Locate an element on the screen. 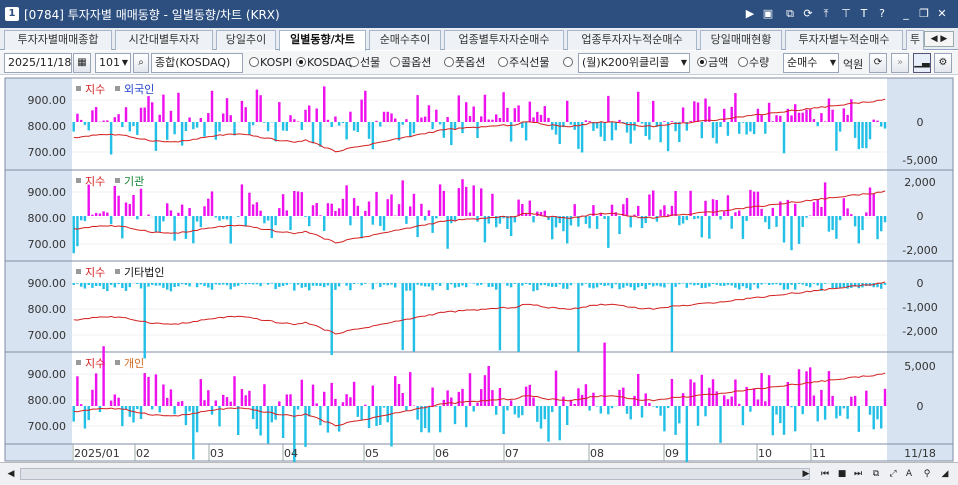 The image size is (958, 485). chart-view-icon: ▁▃ is located at coordinates (922, 63).